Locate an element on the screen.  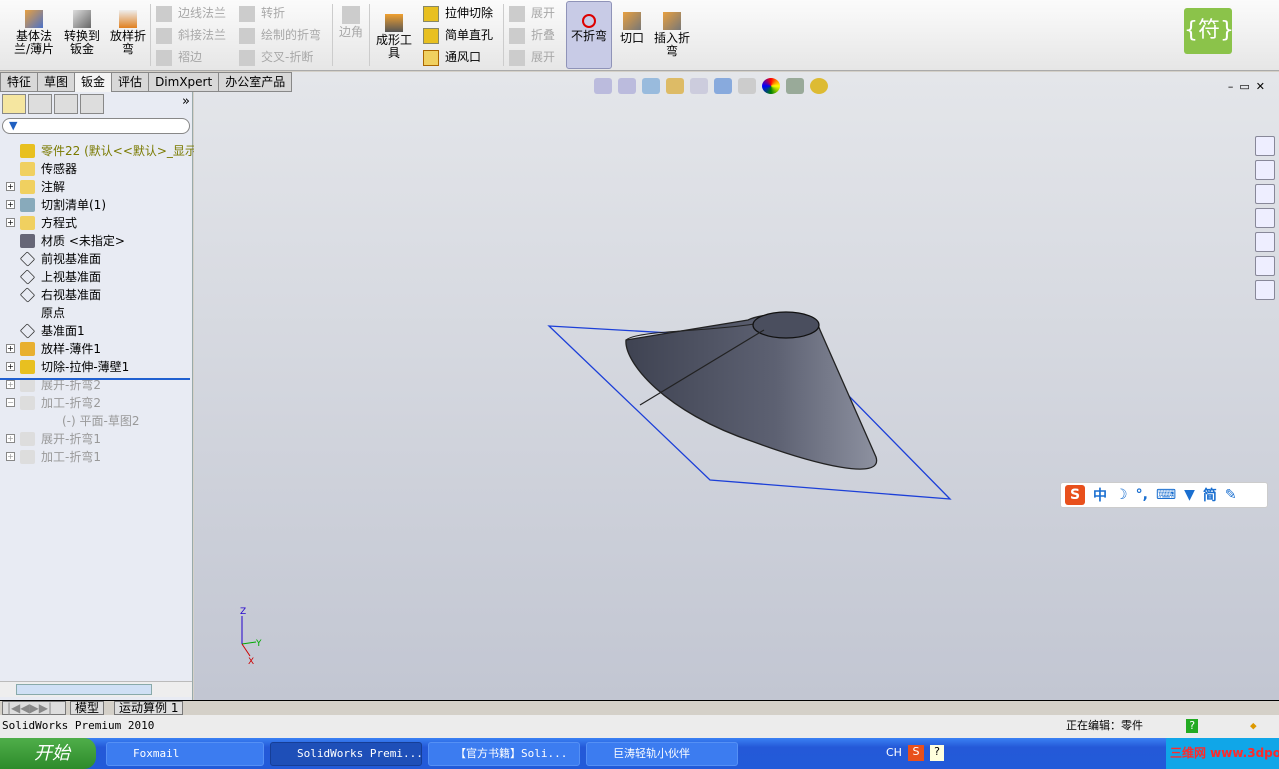
insert-bends-icon is located at coordinates (672, 21).